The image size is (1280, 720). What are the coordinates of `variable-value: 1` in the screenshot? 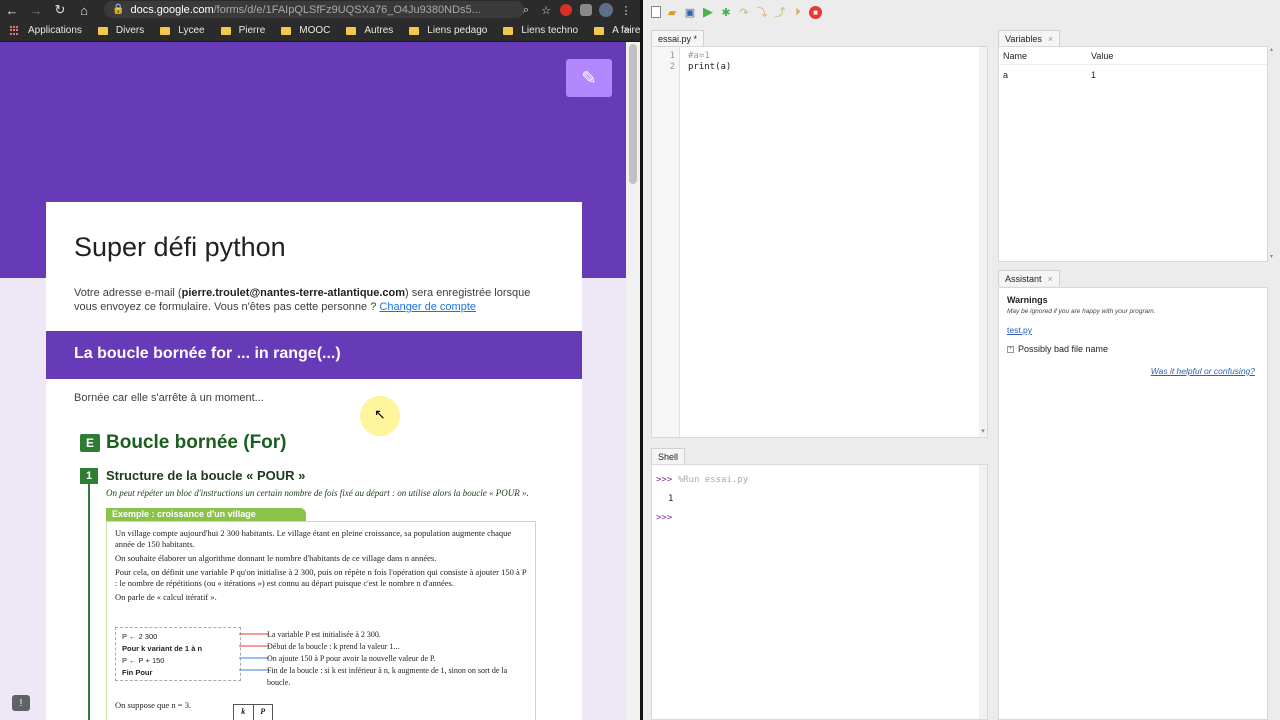 It's located at (1094, 75).